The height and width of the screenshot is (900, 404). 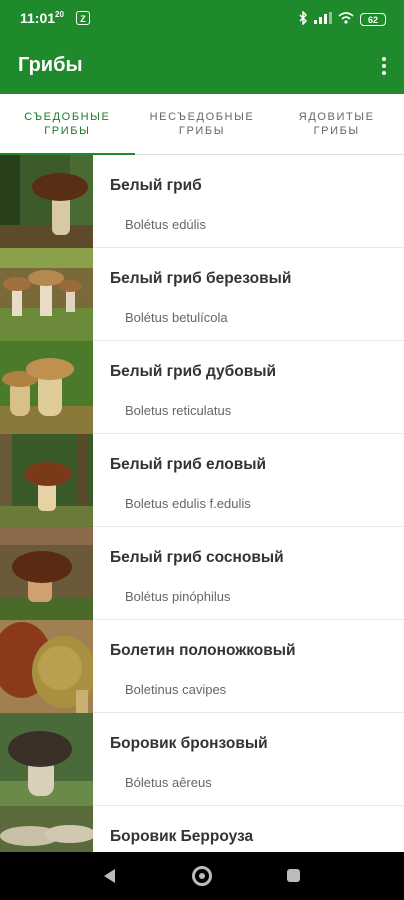 What do you see at coordinates (193, 371) in the screenshot?
I see `mushroom-name: Белый гриб дубовый` at bounding box center [193, 371].